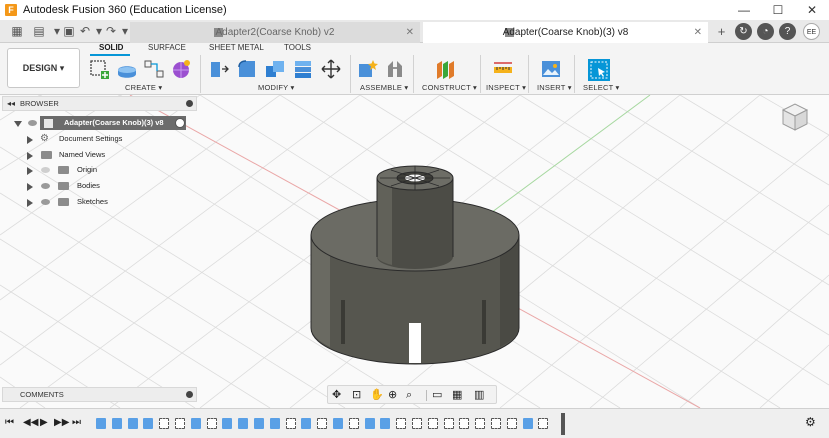 The width and height of the screenshot is (829, 438). I want to click on document-tab-adapter2: Adapter2(Coarse Knob) v2 ✕, so click(275, 32).